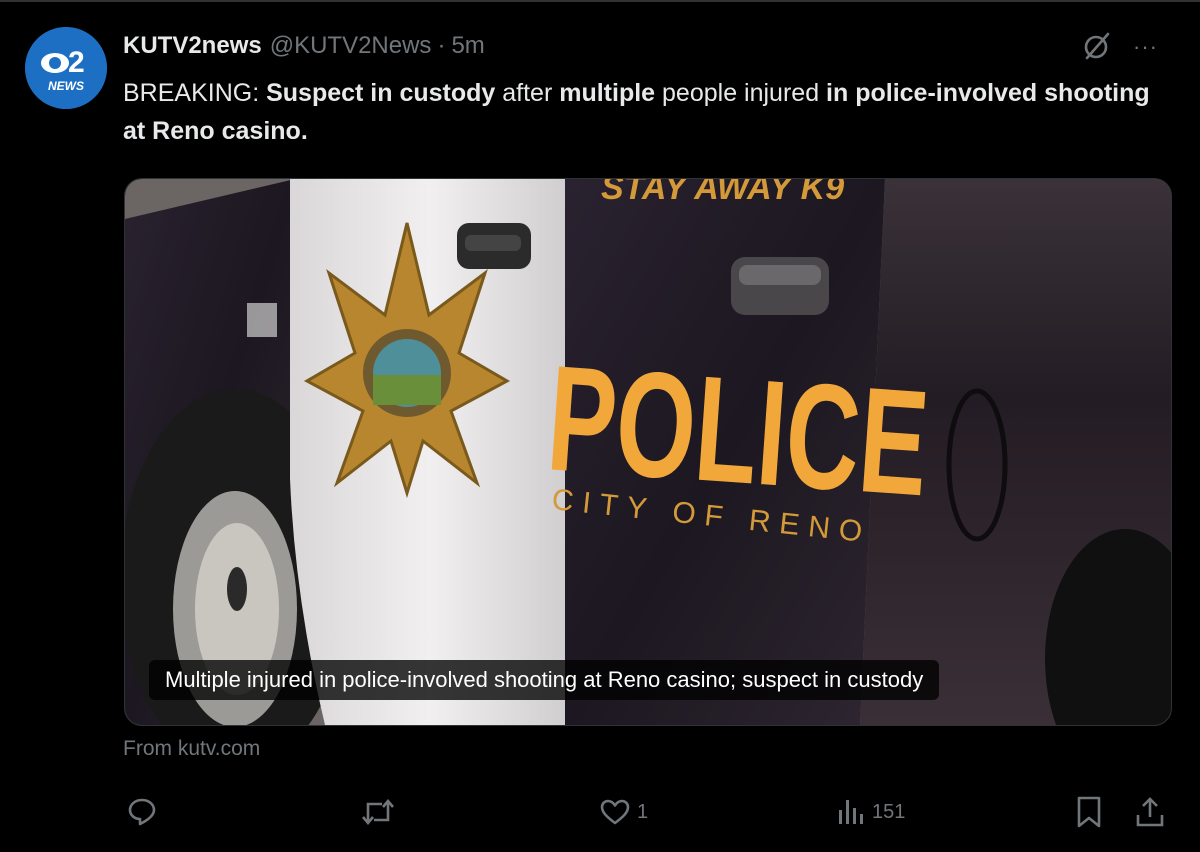  What do you see at coordinates (191, 749) in the screenshot?
I see `card-source-link: From kutv.com` at bounding box center [191, 749].